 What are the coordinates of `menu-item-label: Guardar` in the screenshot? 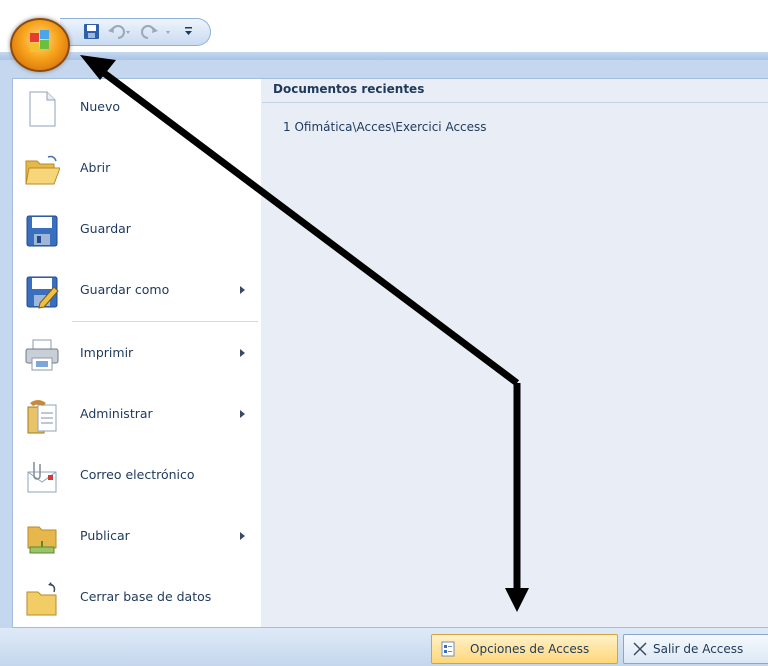 It's located at (105, 228).